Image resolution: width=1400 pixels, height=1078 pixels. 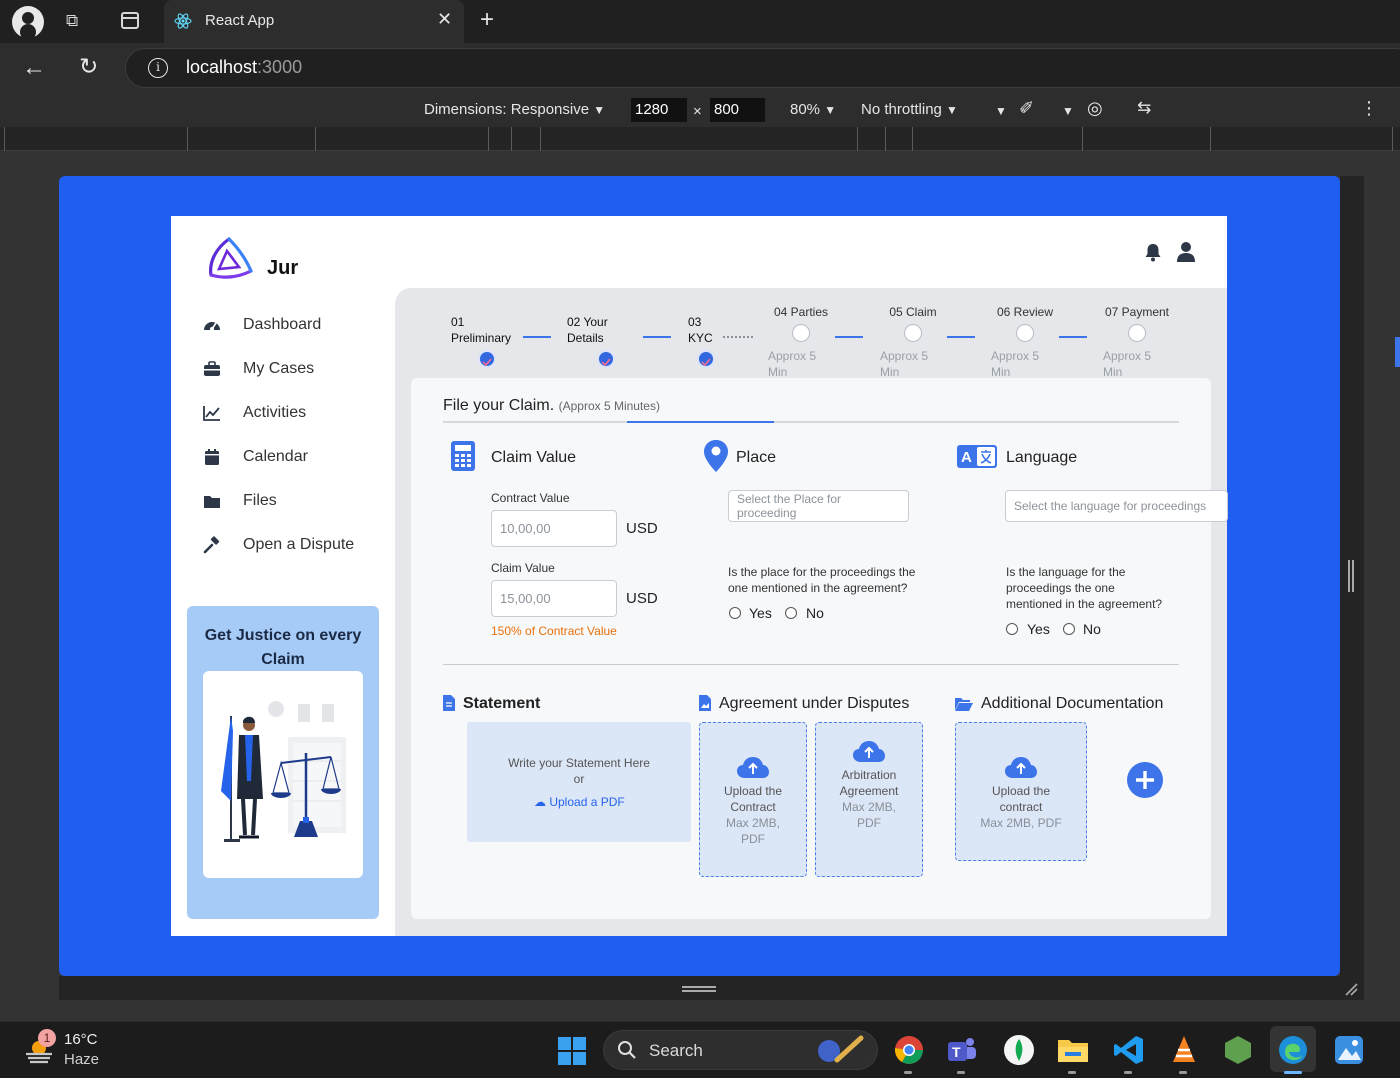 What do you see at coordinates (791, 613) in the screenshot?
I see `place-no-radio` at bounding box center [791, 613].